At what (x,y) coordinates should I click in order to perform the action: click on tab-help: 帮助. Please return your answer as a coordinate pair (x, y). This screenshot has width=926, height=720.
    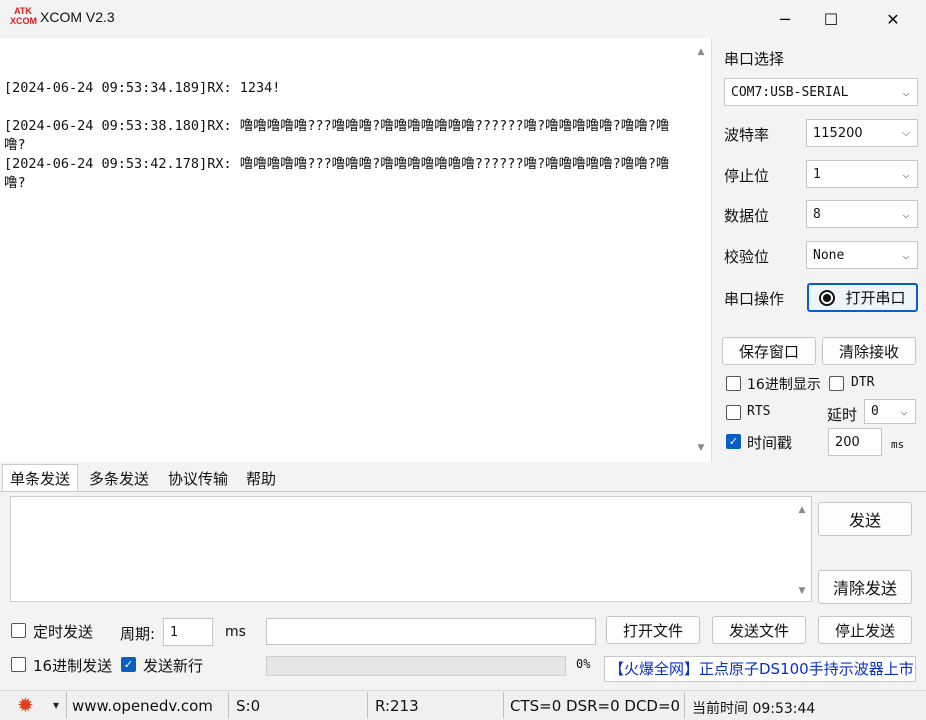
    Looking at the image, I should click on (261, 478).